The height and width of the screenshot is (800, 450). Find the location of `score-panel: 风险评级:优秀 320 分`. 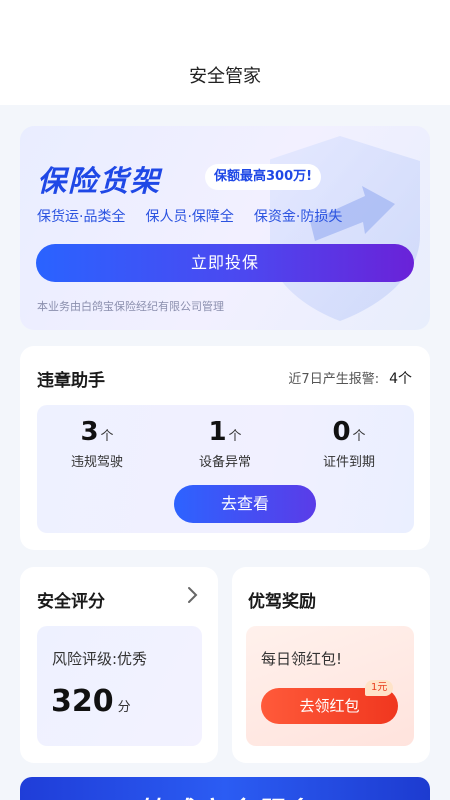

score-panel: 风险评级:优秀 320 分 is located at coordinates (119, 686).